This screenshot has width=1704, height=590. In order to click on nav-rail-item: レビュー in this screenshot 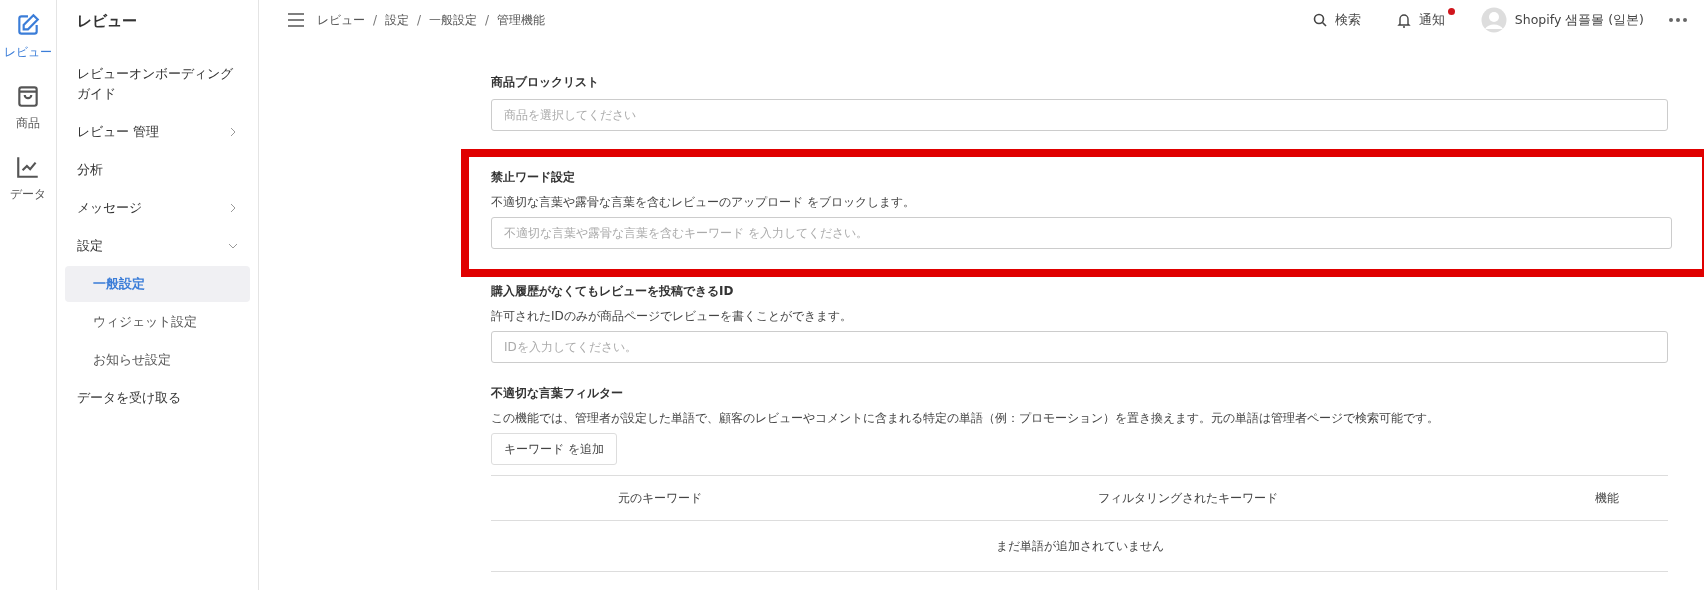, I will do `click(28, 36)`.